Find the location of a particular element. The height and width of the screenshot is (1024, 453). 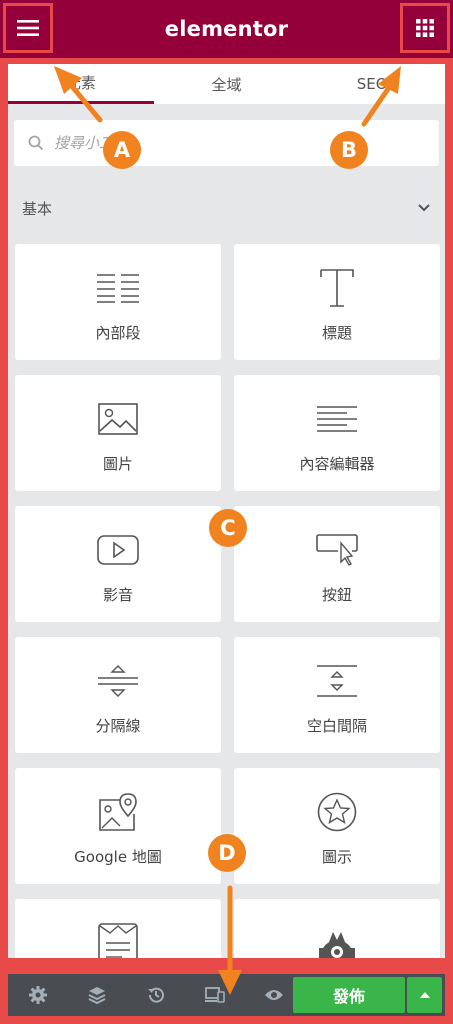

widget-label: 影音 is located at coordinates (117, 595).